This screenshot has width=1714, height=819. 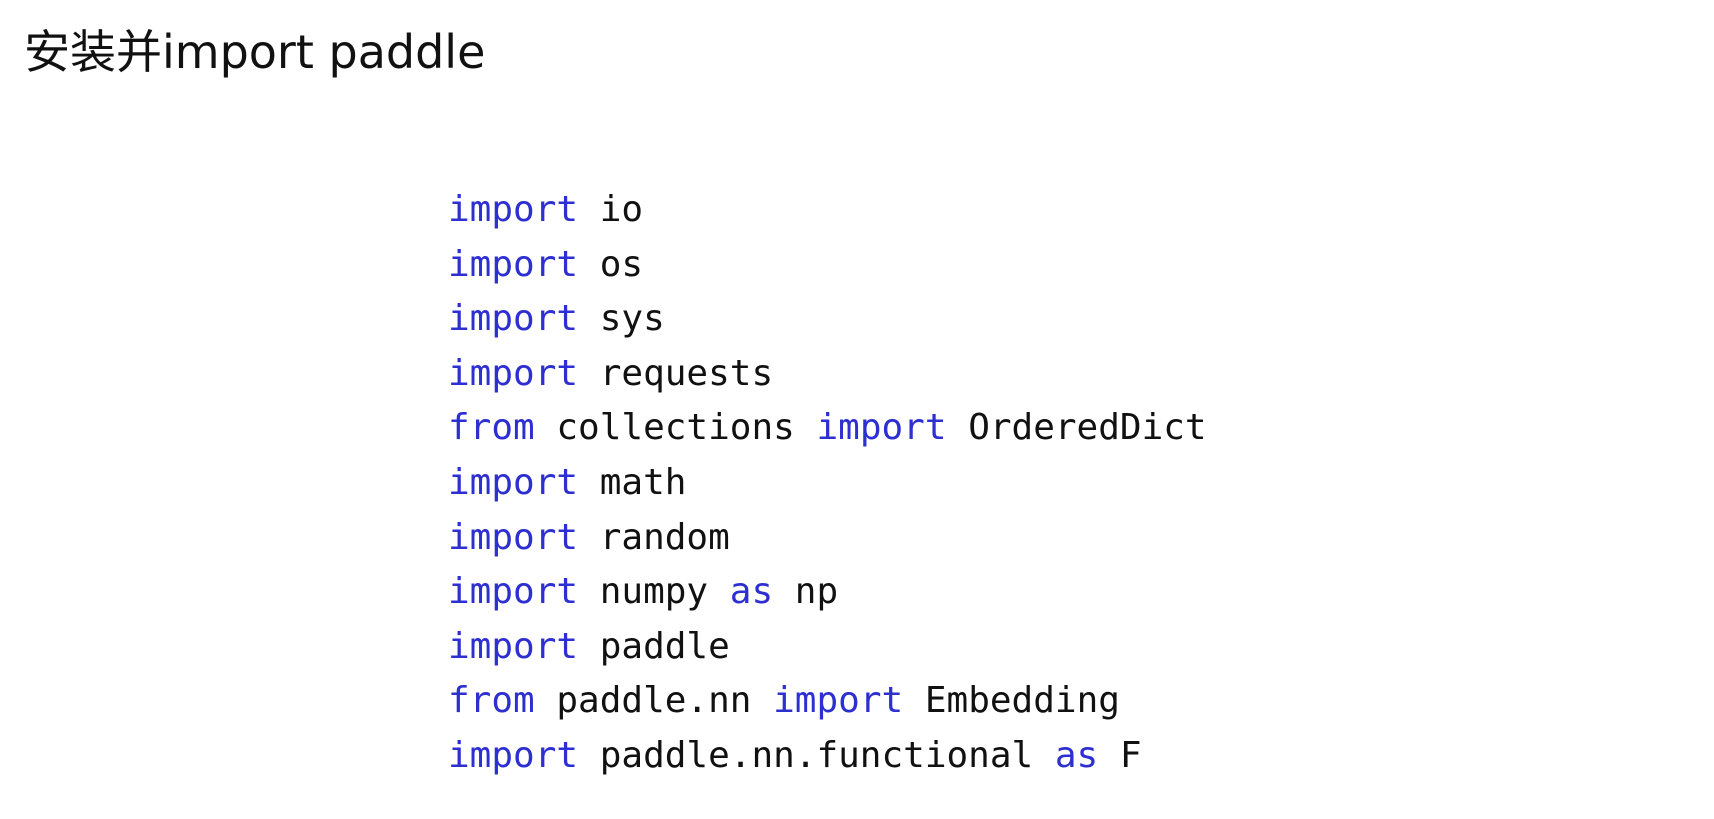 What do you see at coordinates (654, 701) in the screenshot?
I see `code-text: paddle.nn` at bounding box center [654, 701].